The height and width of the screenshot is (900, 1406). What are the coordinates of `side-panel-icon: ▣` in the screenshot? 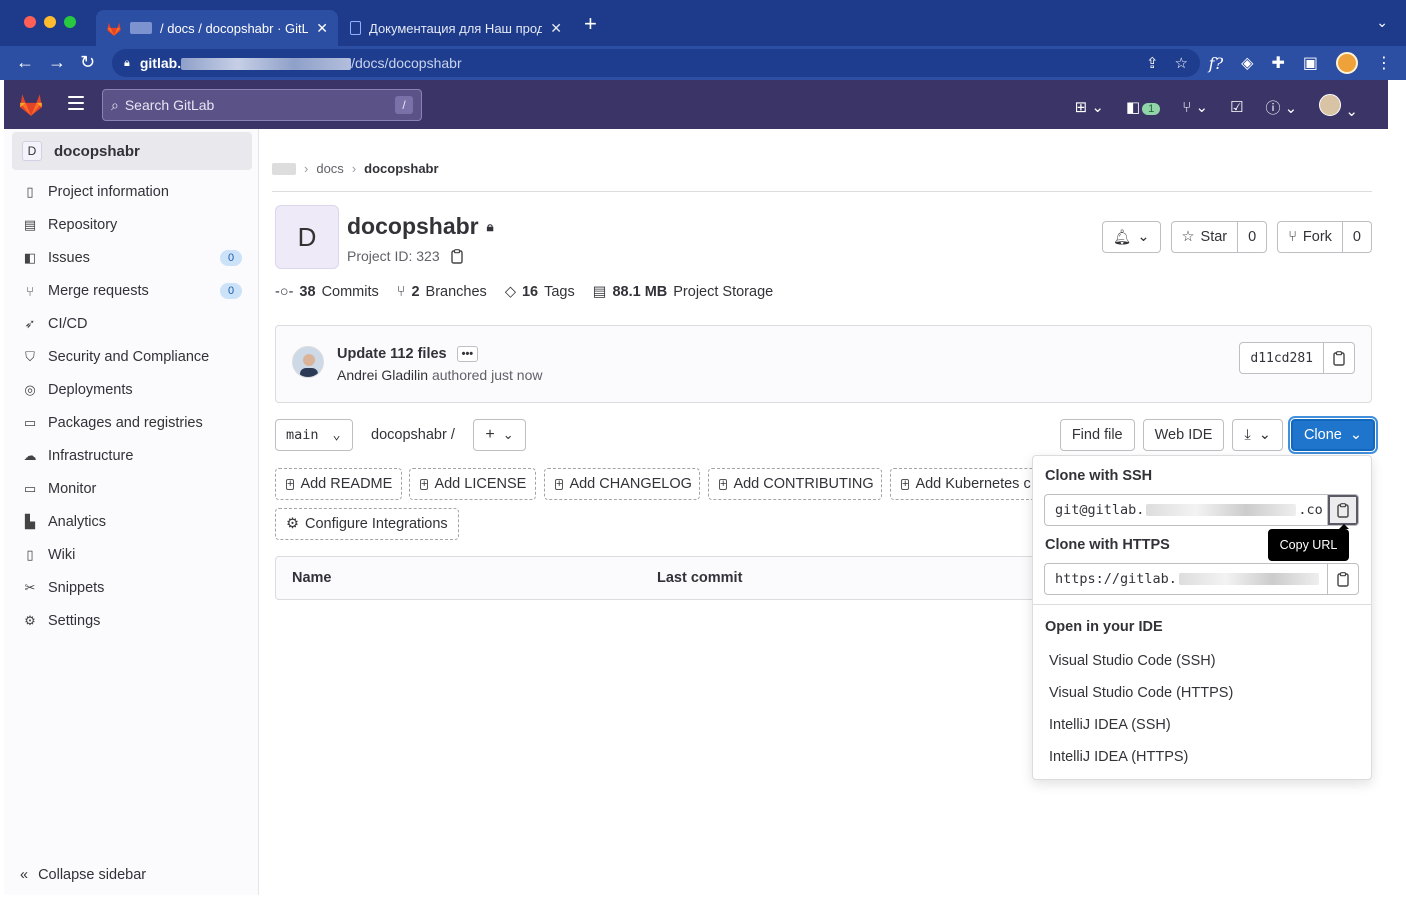 It's located at (1310, 63).